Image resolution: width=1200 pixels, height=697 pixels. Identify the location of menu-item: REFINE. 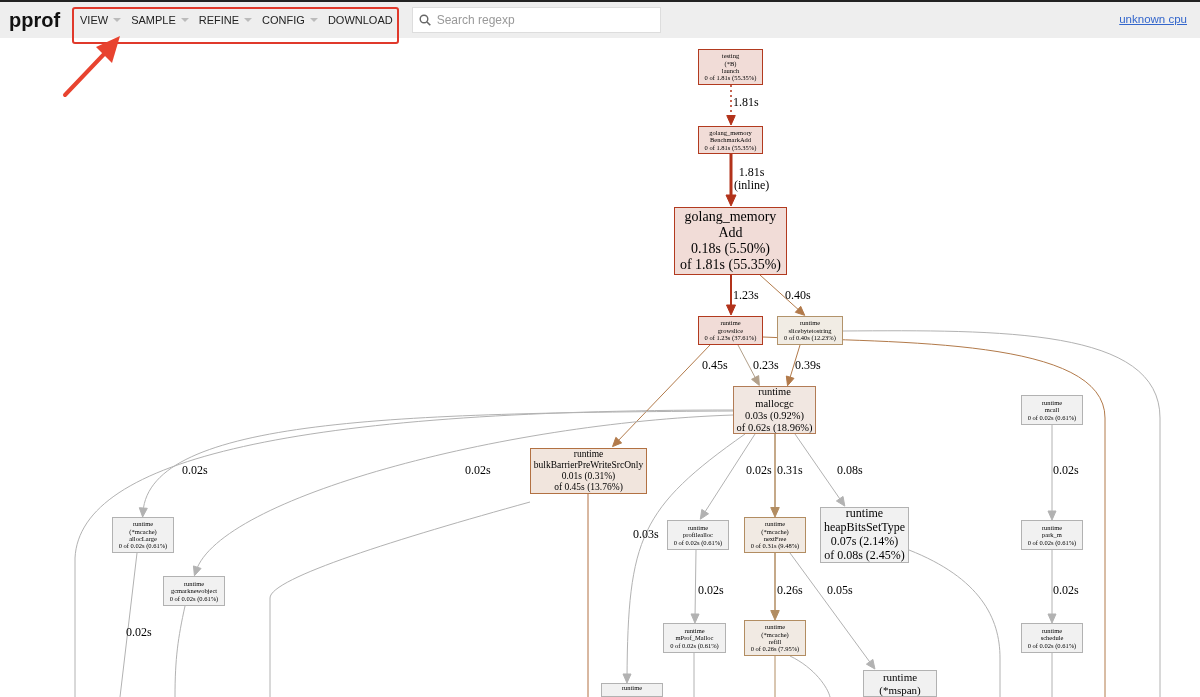
(225, 20).